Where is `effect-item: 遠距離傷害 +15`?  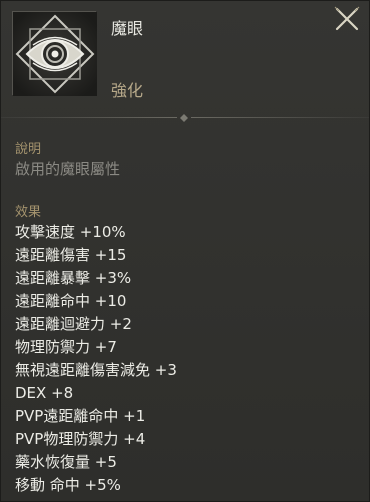 effect-item: 遠距離傷害 +15 is located at coordinates (71, 255).